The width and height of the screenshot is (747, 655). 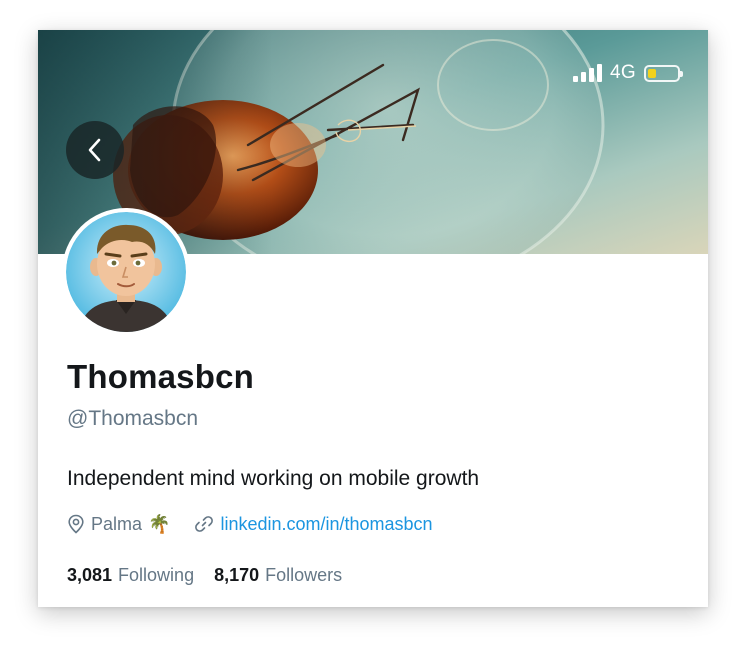 I want to click on display-name: Thomasbcn, so click(x=160, y=376).